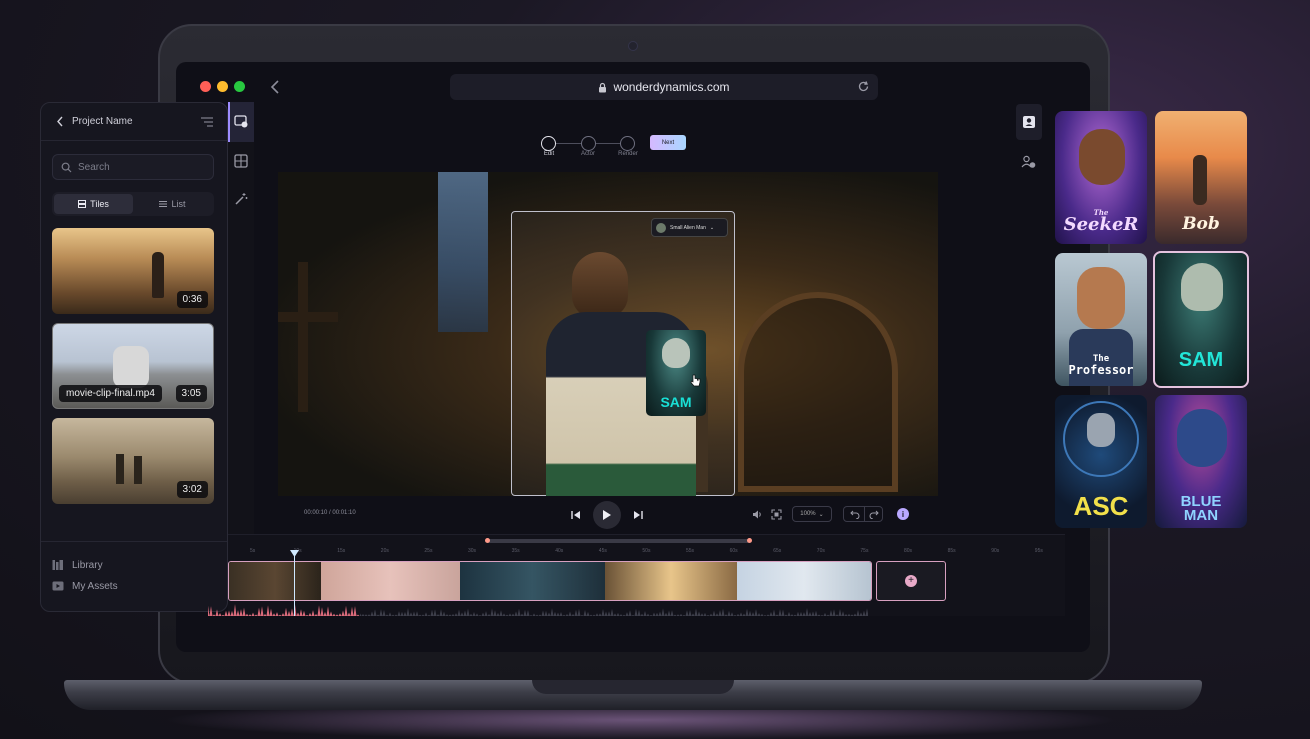 This screenshot has width=1310, height=739. I want to click on timeline-tick: 90s, so click(995, 551).